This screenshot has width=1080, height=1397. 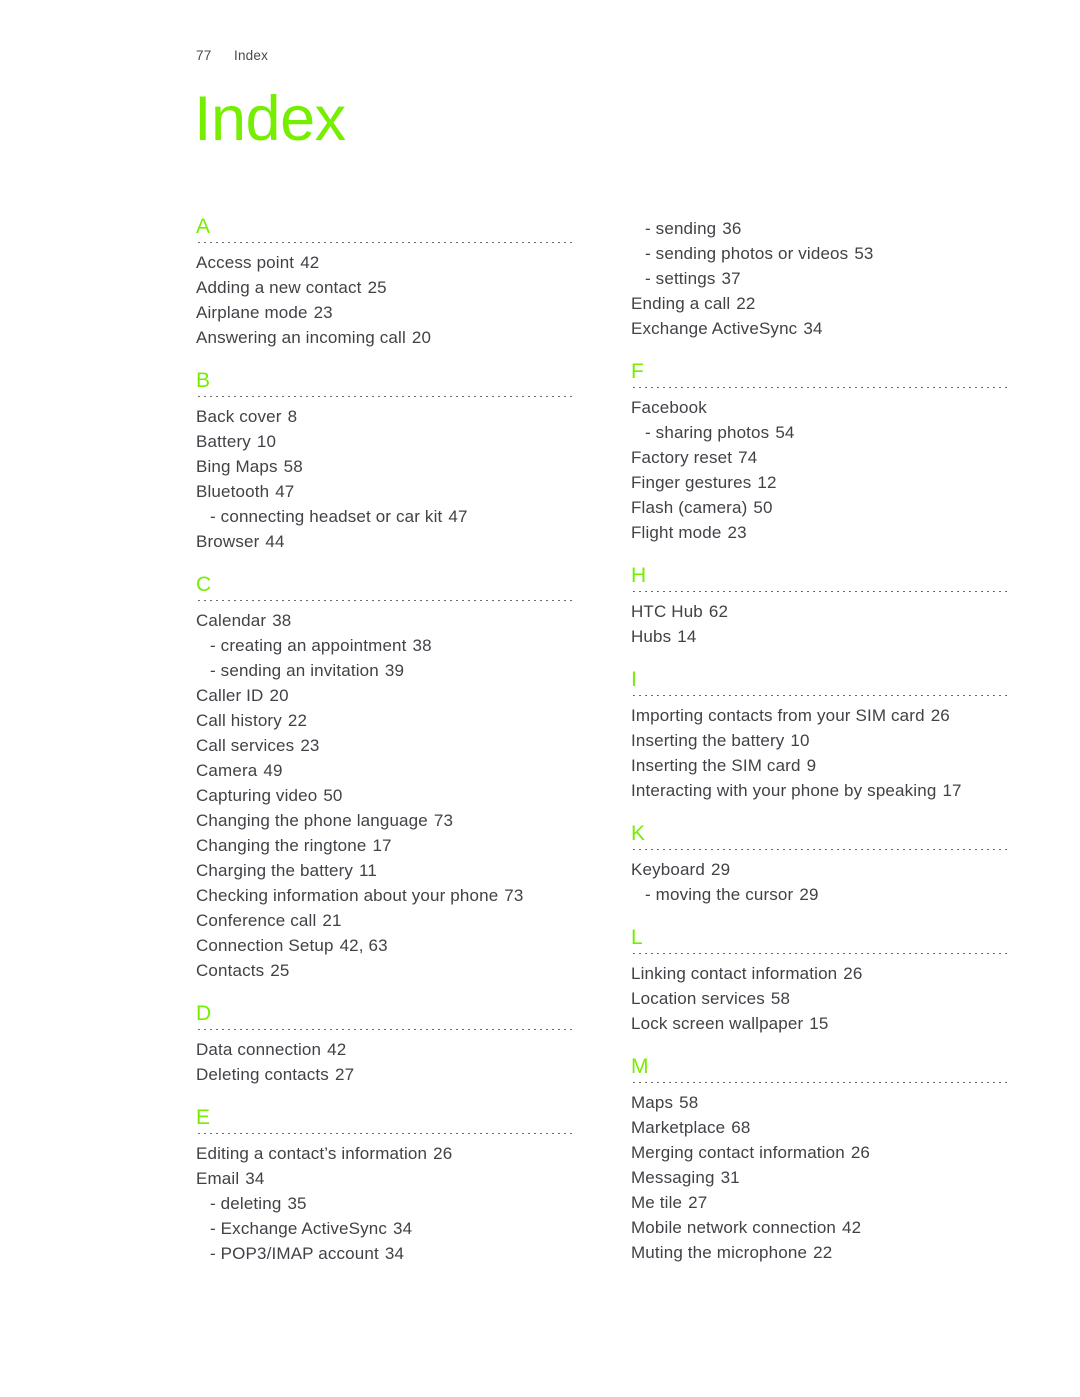 I want to click on index-section-h: H HTC Hub 62 Hubs 14, so click(x=820, y=607).